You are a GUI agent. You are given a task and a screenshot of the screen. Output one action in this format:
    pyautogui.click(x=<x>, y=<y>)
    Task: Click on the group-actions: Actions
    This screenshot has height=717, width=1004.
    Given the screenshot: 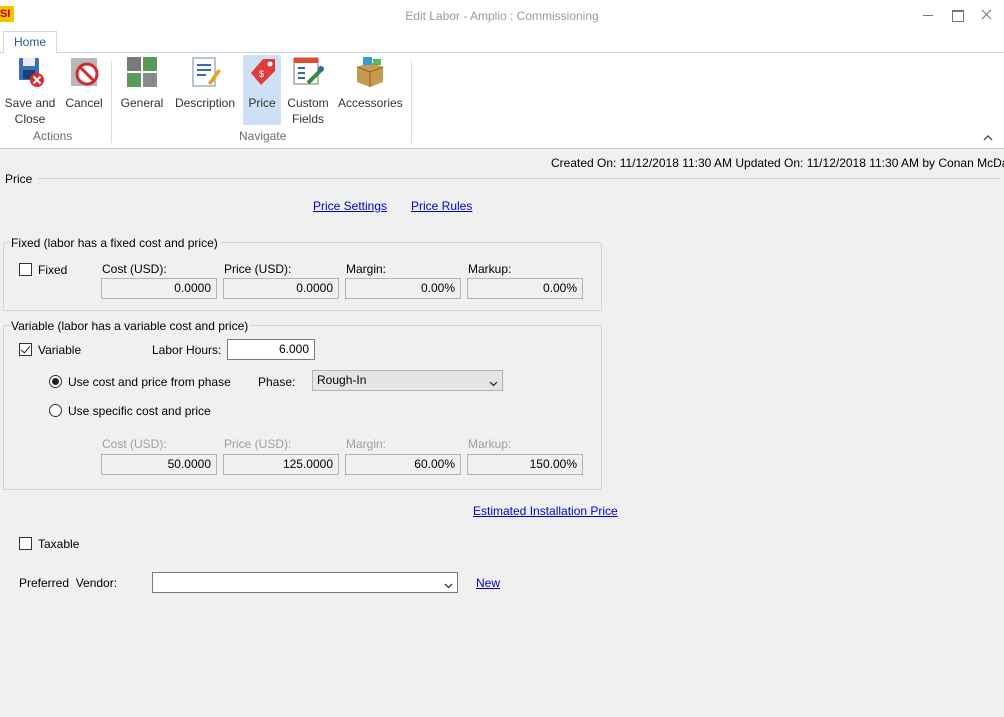 What is the action you would take?
    pyautogui.click(x=53, y=136)
    